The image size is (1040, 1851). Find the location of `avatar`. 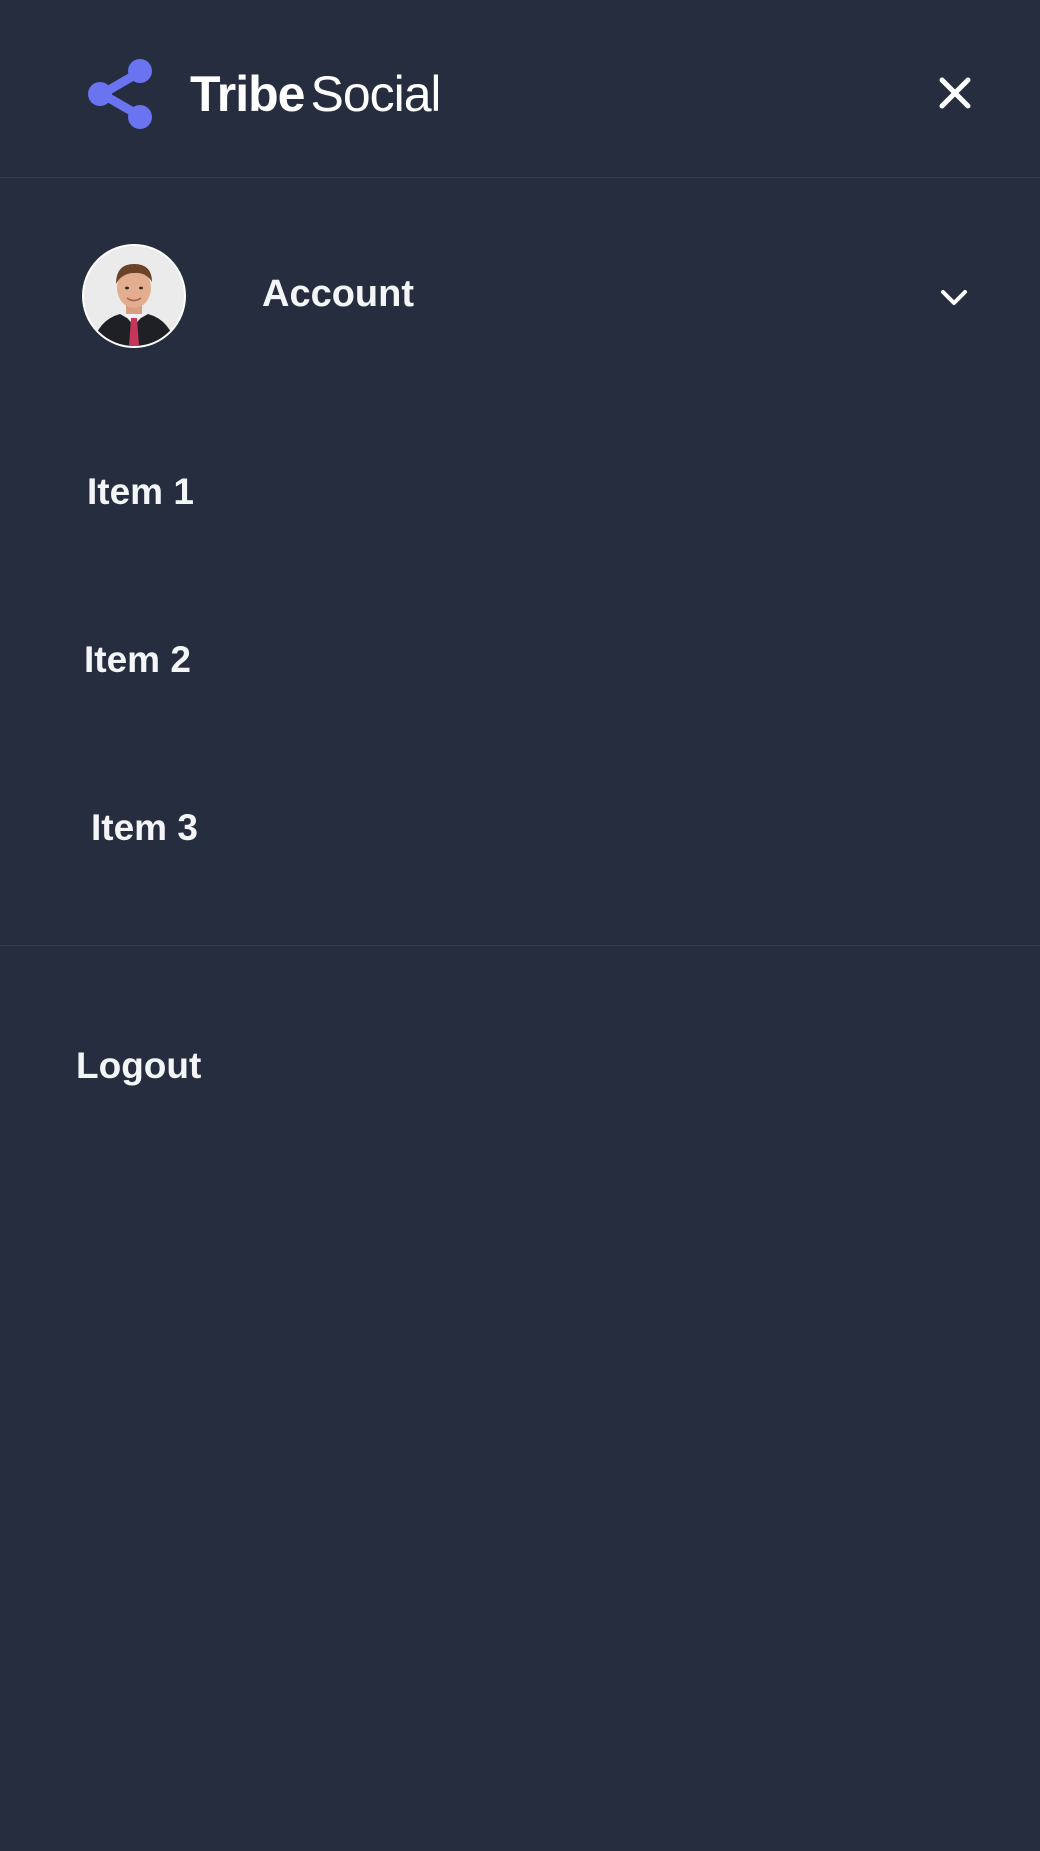

avatar is located at coordinates (134, 296).